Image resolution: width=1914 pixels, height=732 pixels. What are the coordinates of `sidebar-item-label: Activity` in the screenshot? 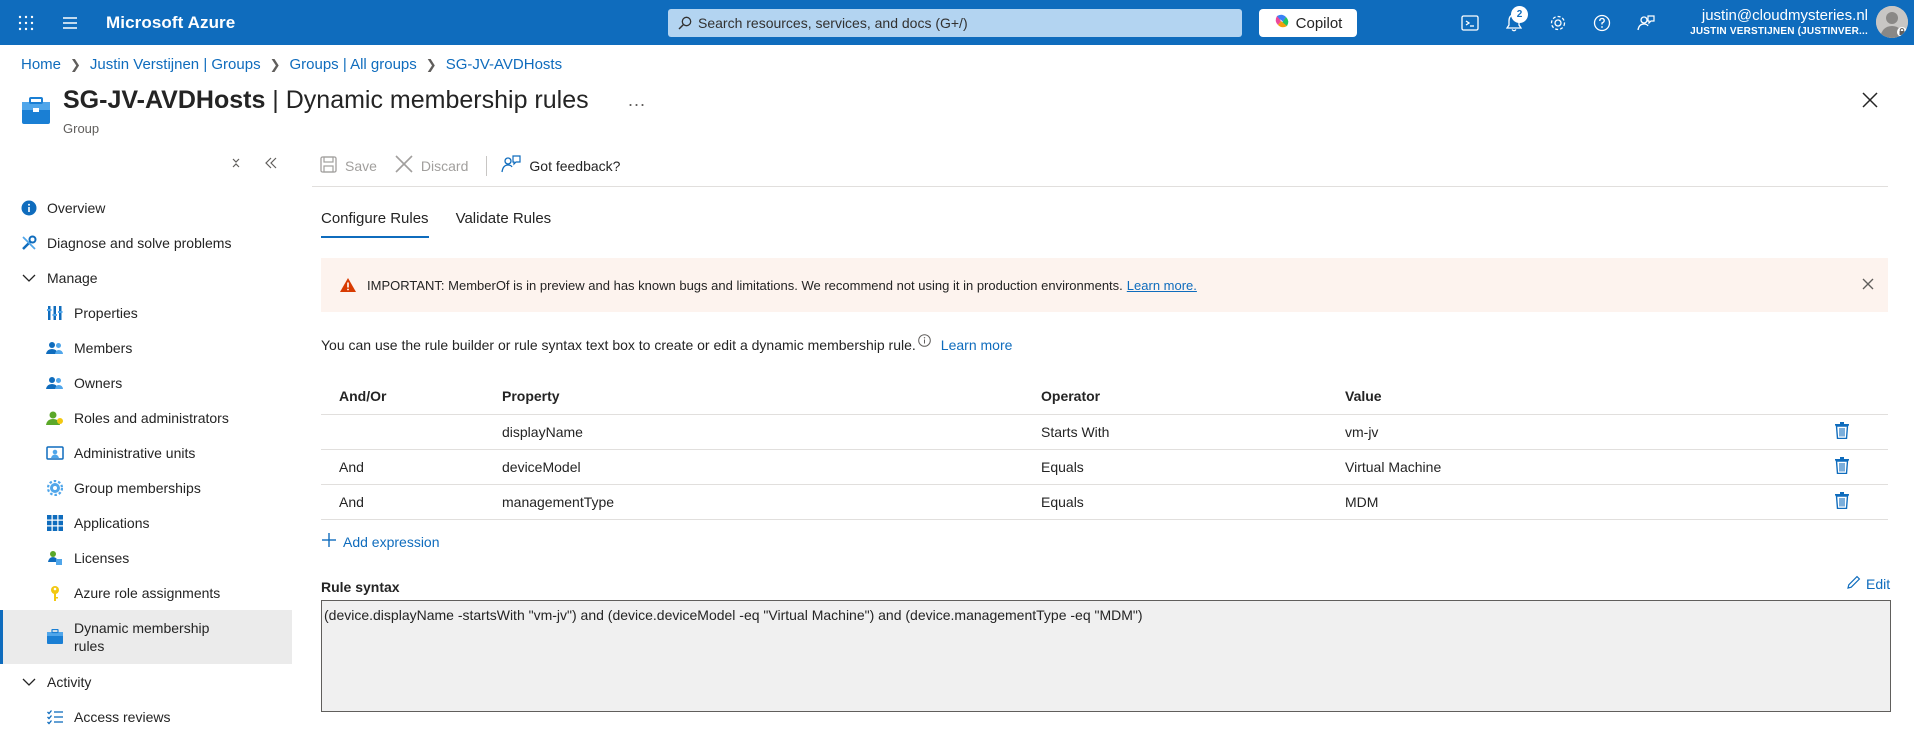 It's located at (69, 681).